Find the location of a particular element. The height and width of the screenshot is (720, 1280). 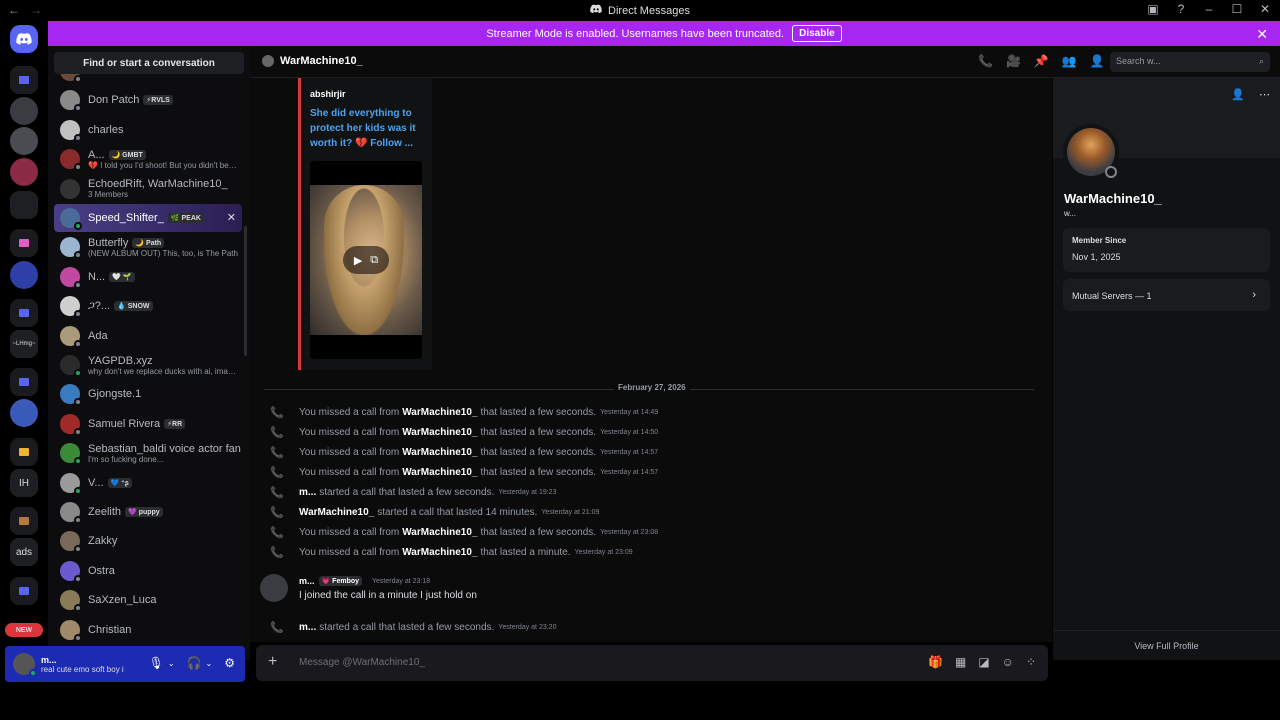

dm-item: charles is located at coordinates (148, 130).